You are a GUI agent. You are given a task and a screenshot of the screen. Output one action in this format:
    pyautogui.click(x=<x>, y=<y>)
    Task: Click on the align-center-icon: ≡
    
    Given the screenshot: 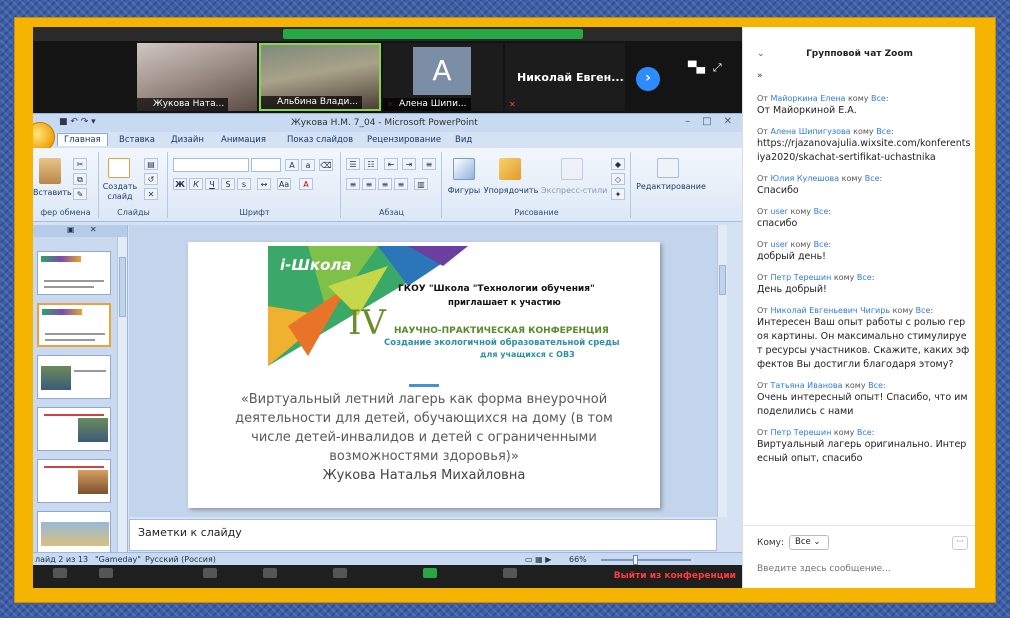 What is the action you would take?
    pyautogui.click(x=369, y=184)
    